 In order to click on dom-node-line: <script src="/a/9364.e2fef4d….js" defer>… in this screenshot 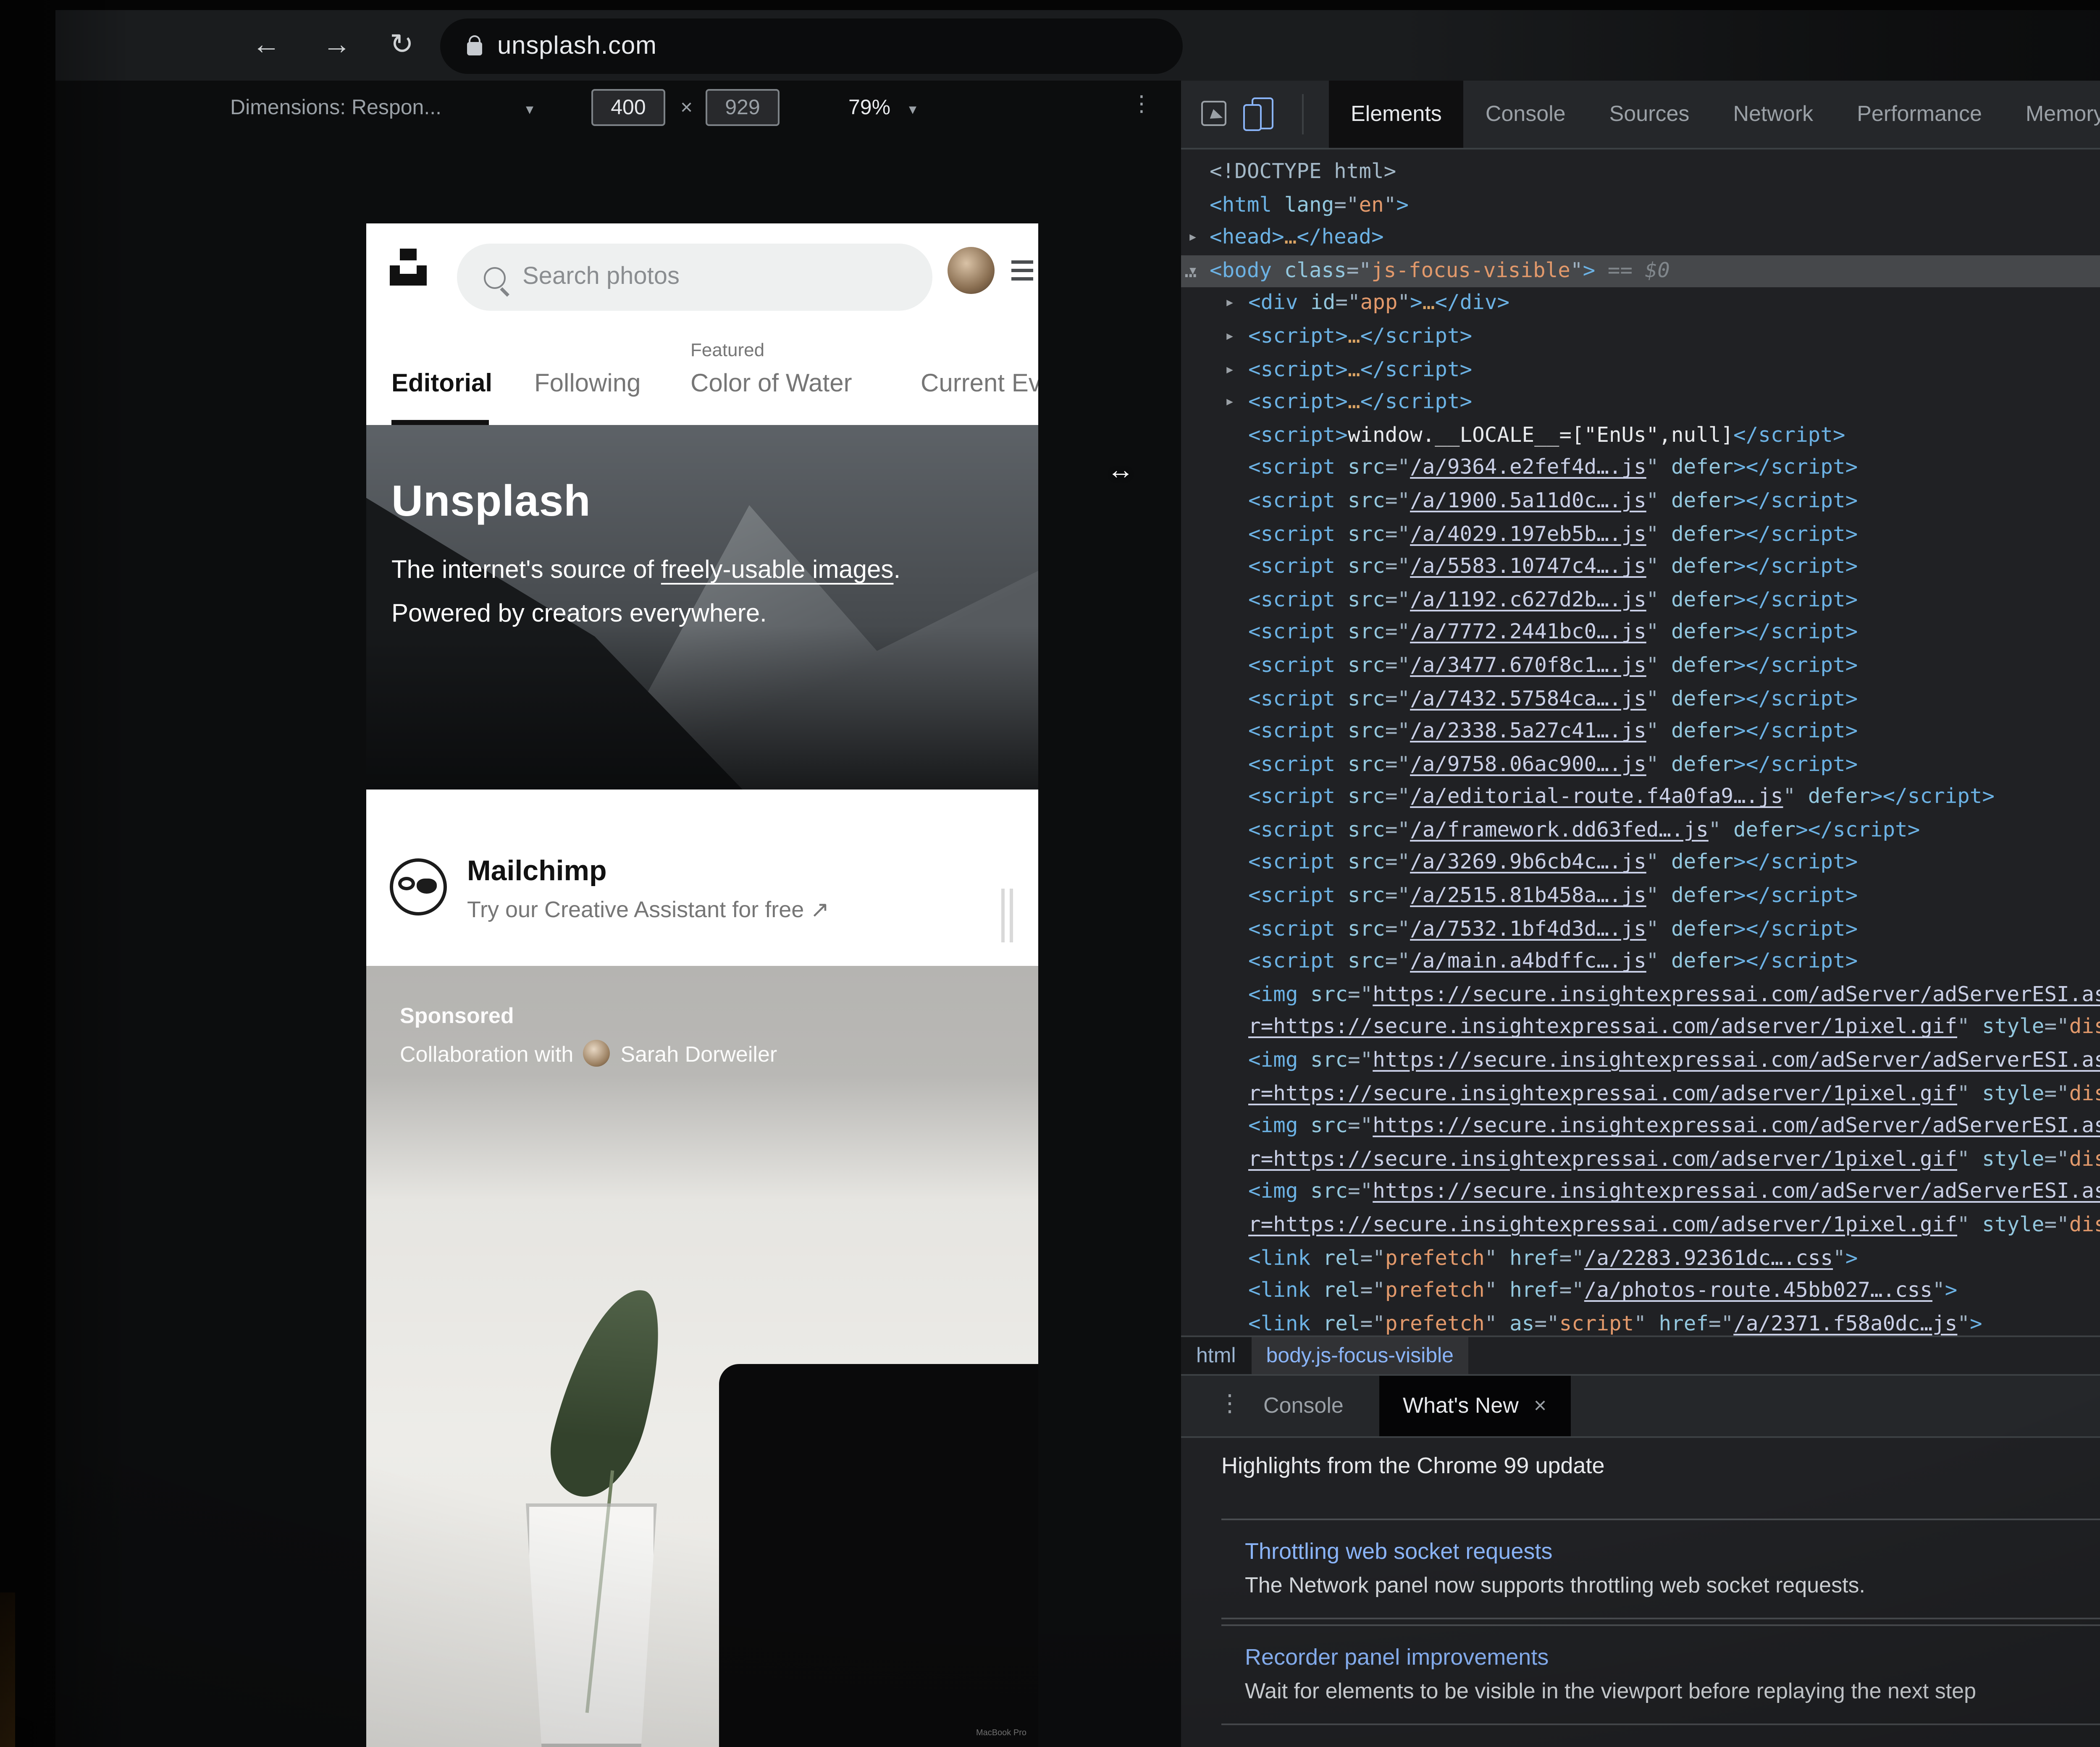, I will do `click(1640, 469)`.